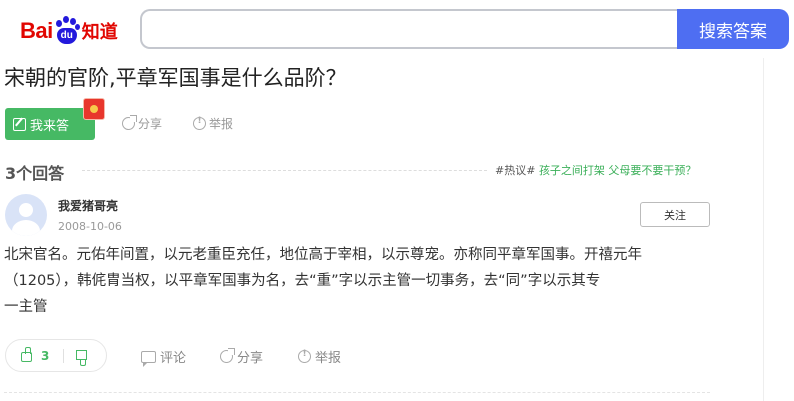 The image size is (794, 401). I want to click on paw-icon: du, so click(67, 31).